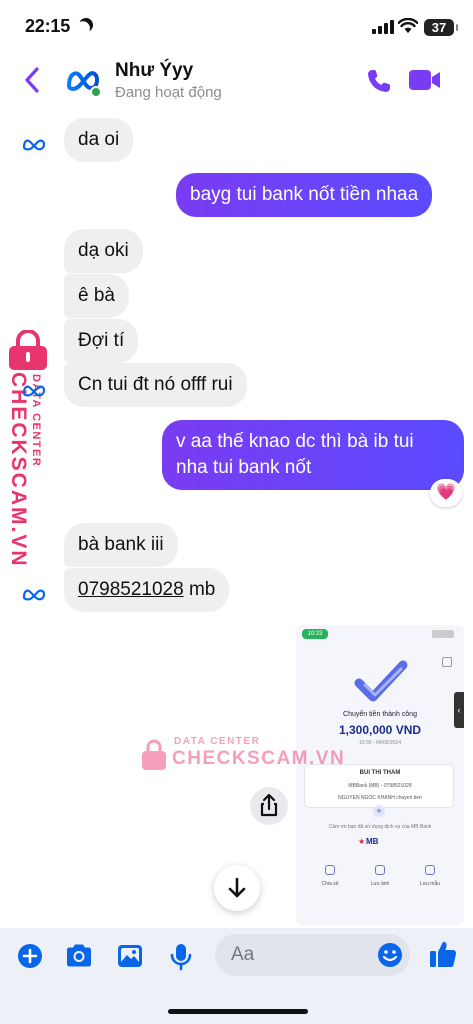 The image size is (473, 1024). I want to click on home-indicator, so click(238, 1011).